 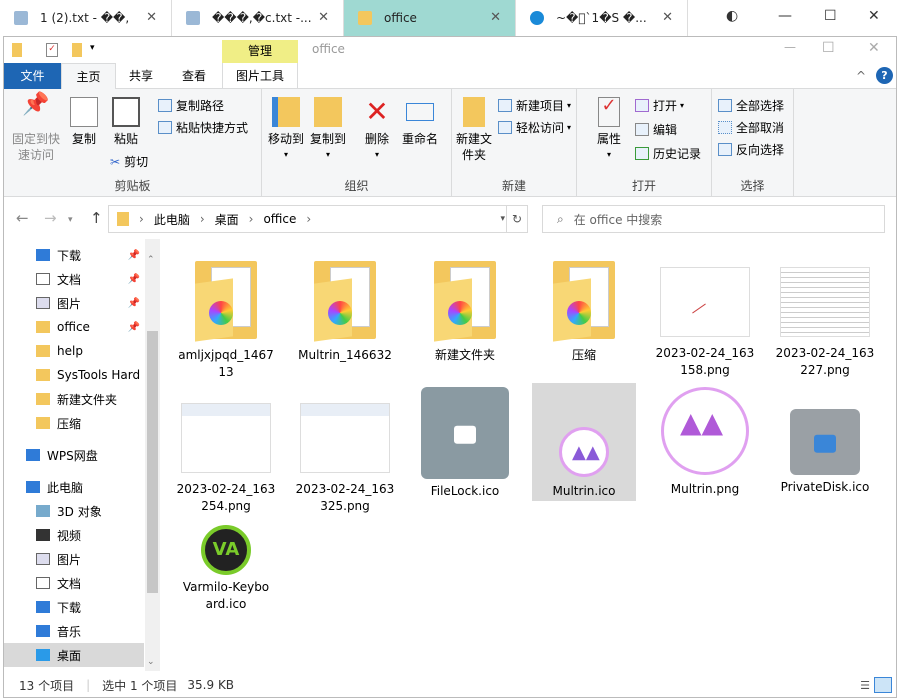 What do you see at coordinates (825, 316) in the screenshot?
I see `file-item: 2023-02-24_163 227.png` at bounding box center [825, 316].